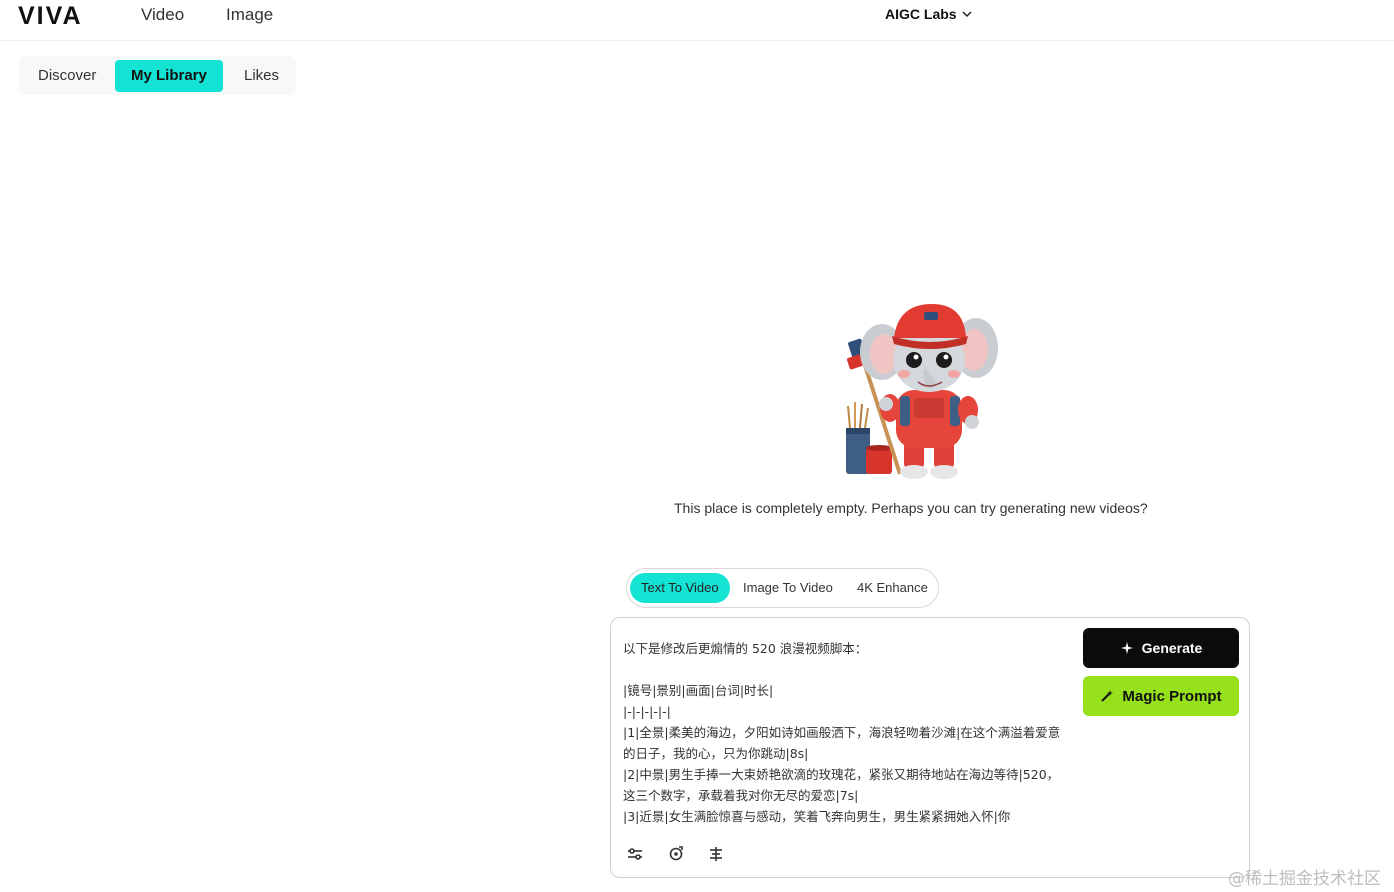  I want to click on org-switcher-label: AIGC Labs, so click(921, 14).